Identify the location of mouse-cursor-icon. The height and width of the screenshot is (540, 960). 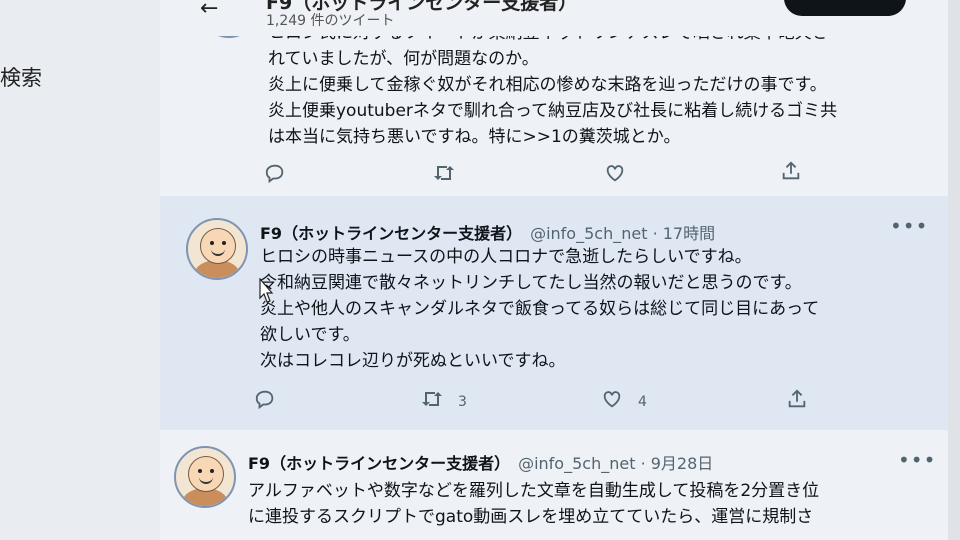
(266, 290).